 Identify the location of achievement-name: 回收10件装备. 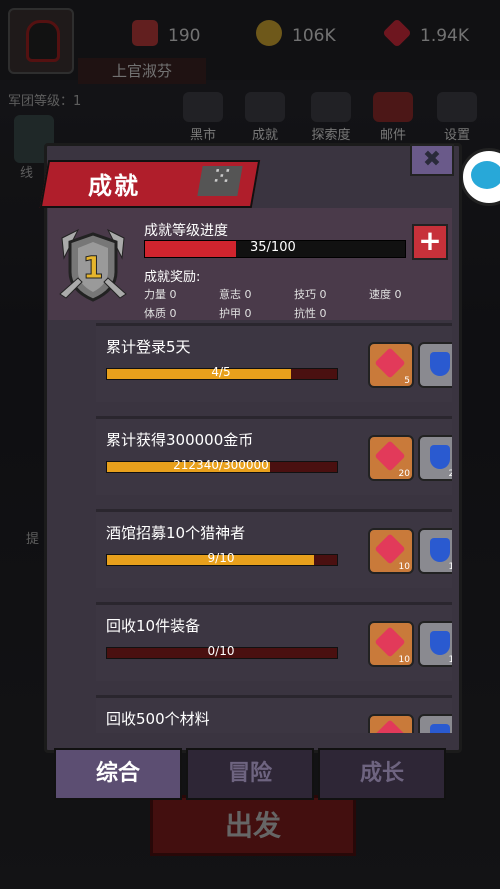
(153, 626).